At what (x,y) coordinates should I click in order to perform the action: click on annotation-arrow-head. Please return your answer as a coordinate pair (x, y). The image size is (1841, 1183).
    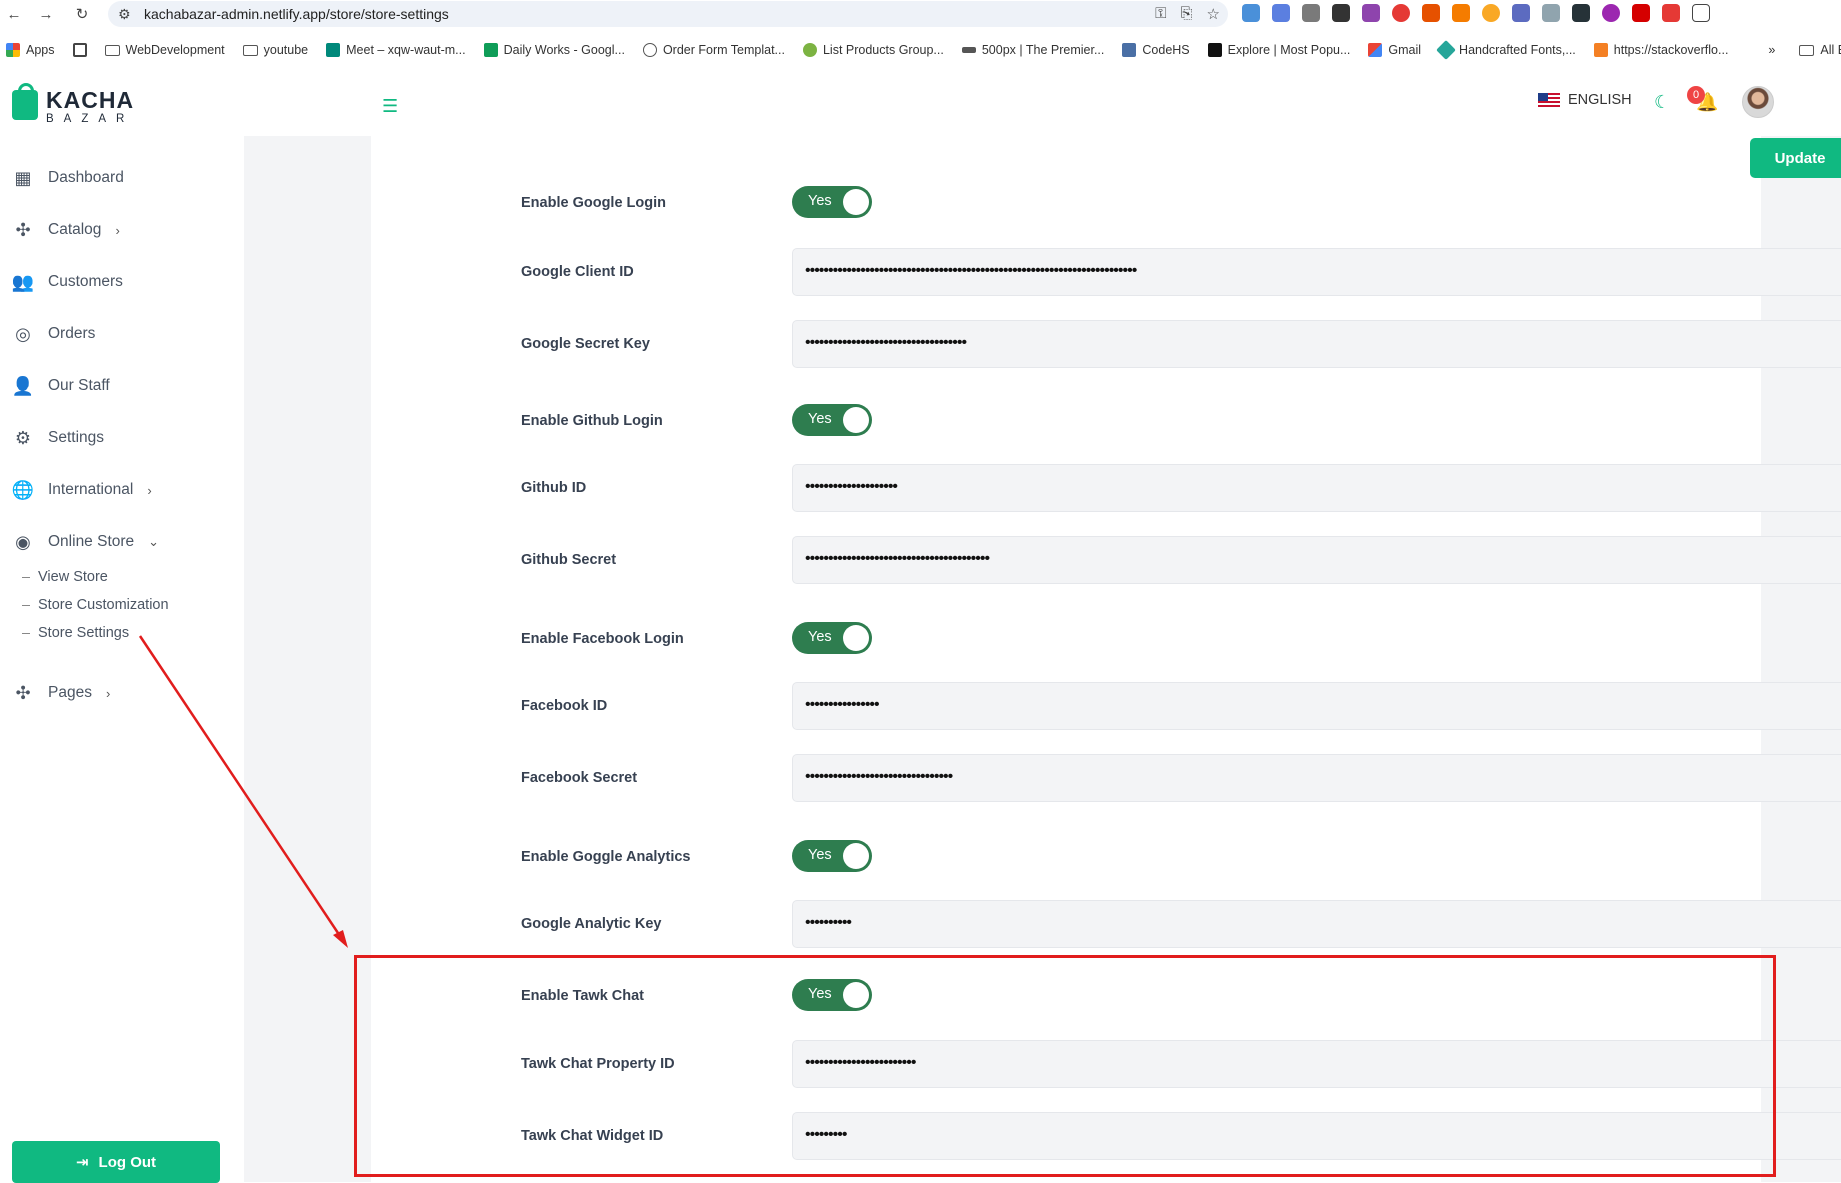
    Looking at the image, I should click on (340, 939).